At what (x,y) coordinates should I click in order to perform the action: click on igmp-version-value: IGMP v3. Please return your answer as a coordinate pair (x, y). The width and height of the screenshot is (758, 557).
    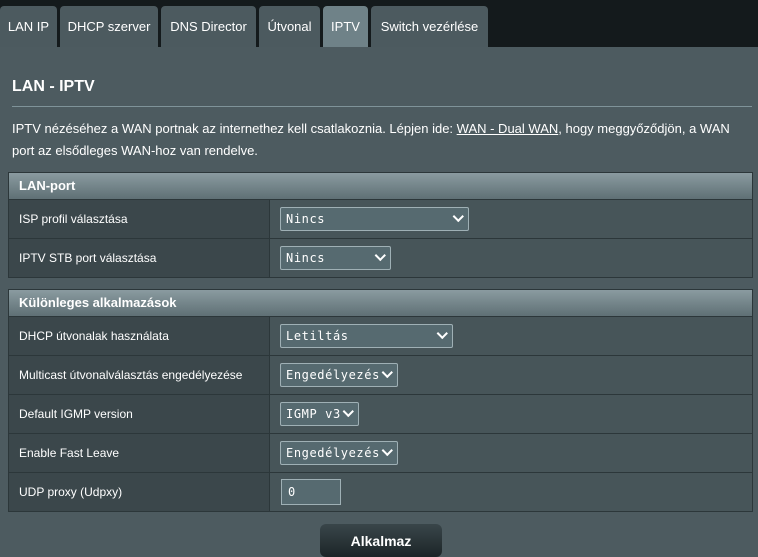
    Looking at the image, I should click on (313, 414).